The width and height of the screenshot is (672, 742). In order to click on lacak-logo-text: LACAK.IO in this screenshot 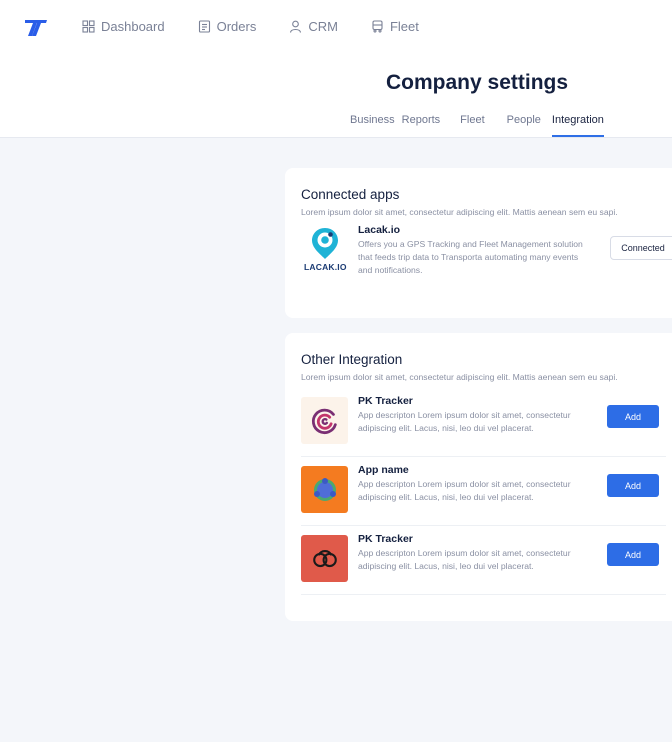, I will do `click(325, 267)`.